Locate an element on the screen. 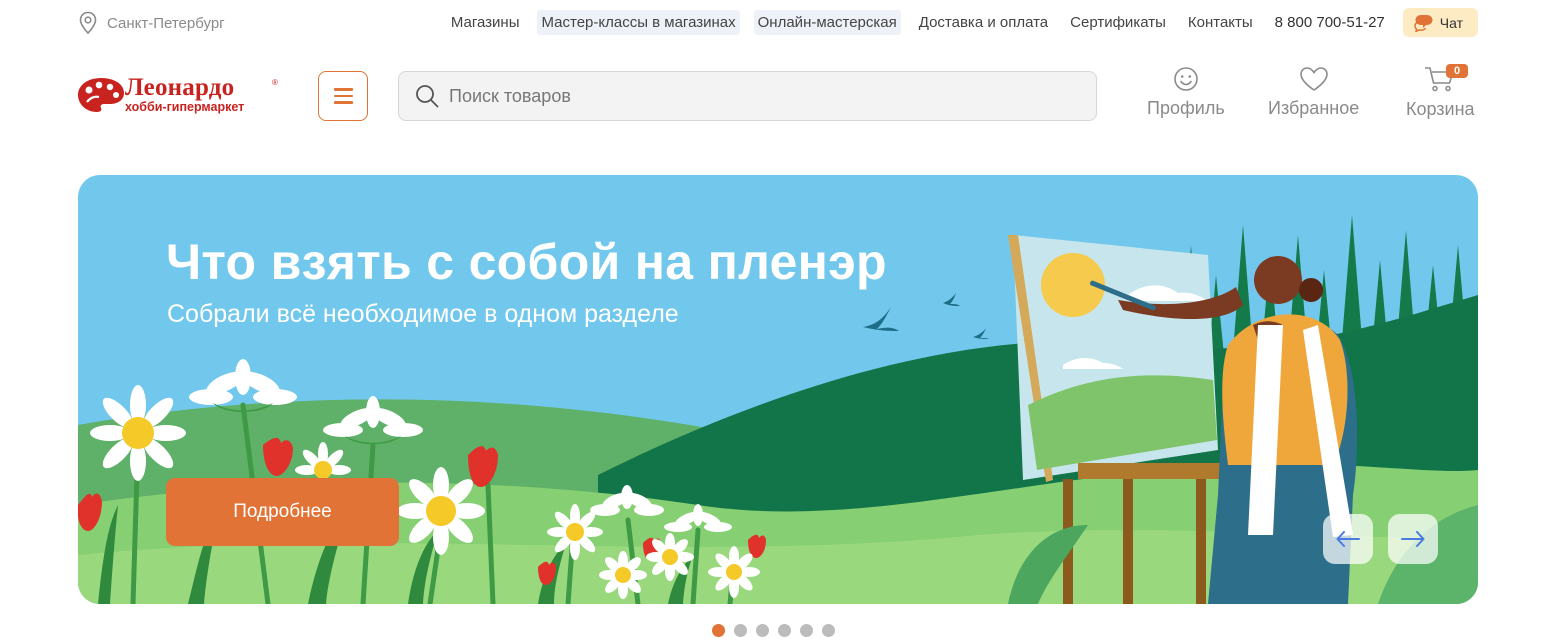 This screenshot has width=1544, height=641. nav-link-online-workshop: Онлайн-мастерская is located at coordinates (827, 22).